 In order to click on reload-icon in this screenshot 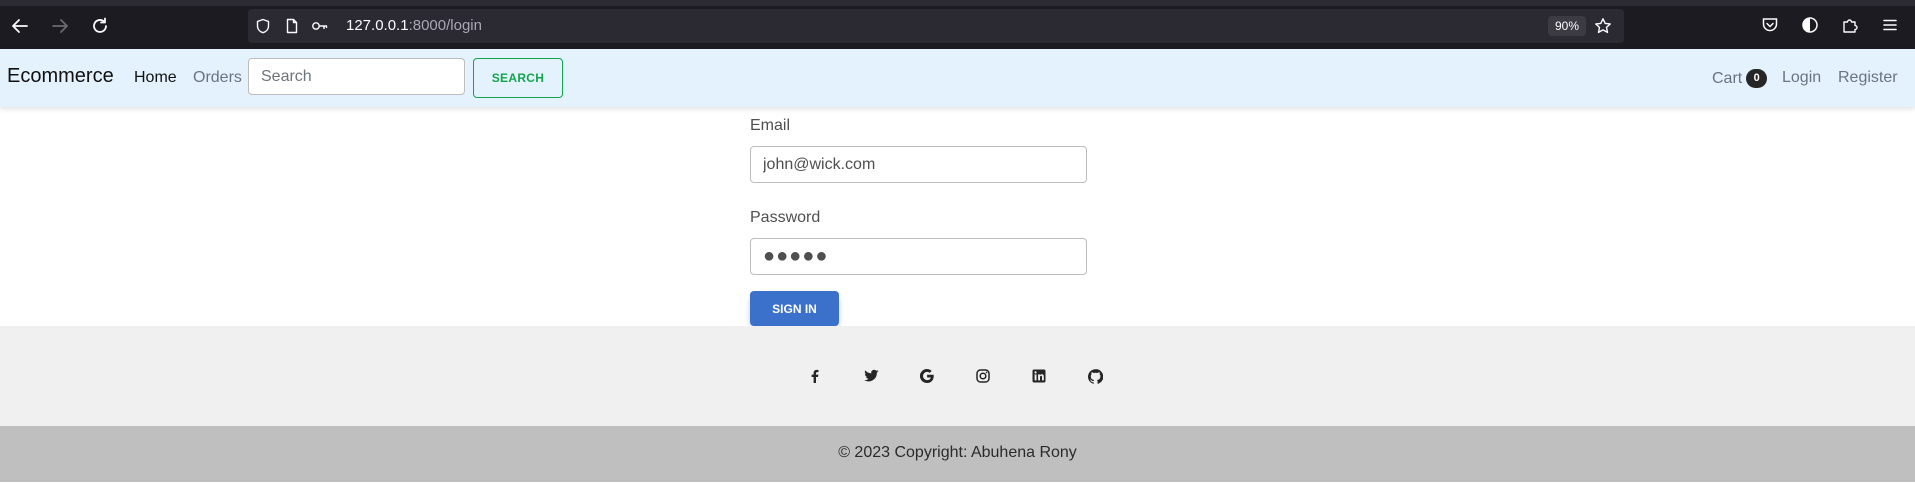, I will do `click(100, 25)`.